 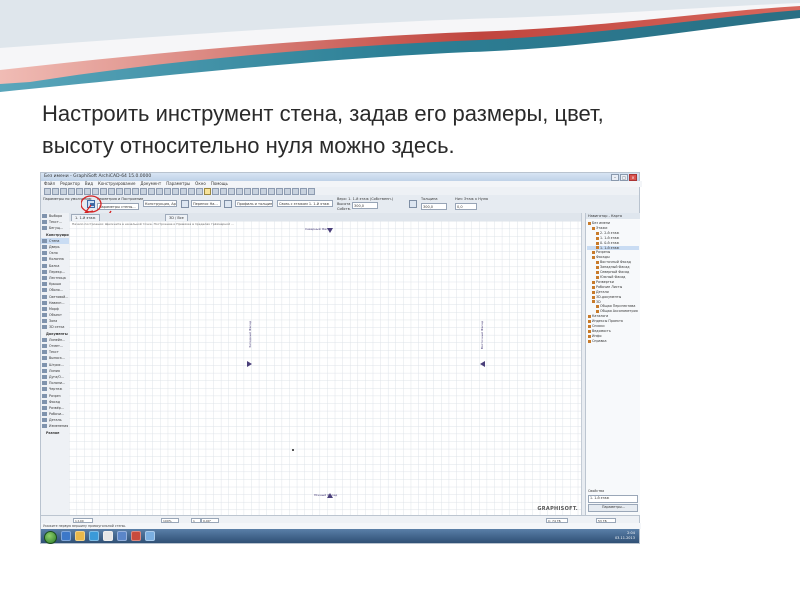 What do you see at coordinates (122, 536) in the screenshot?
I see `word-icon` at bounding box center [122, 536].